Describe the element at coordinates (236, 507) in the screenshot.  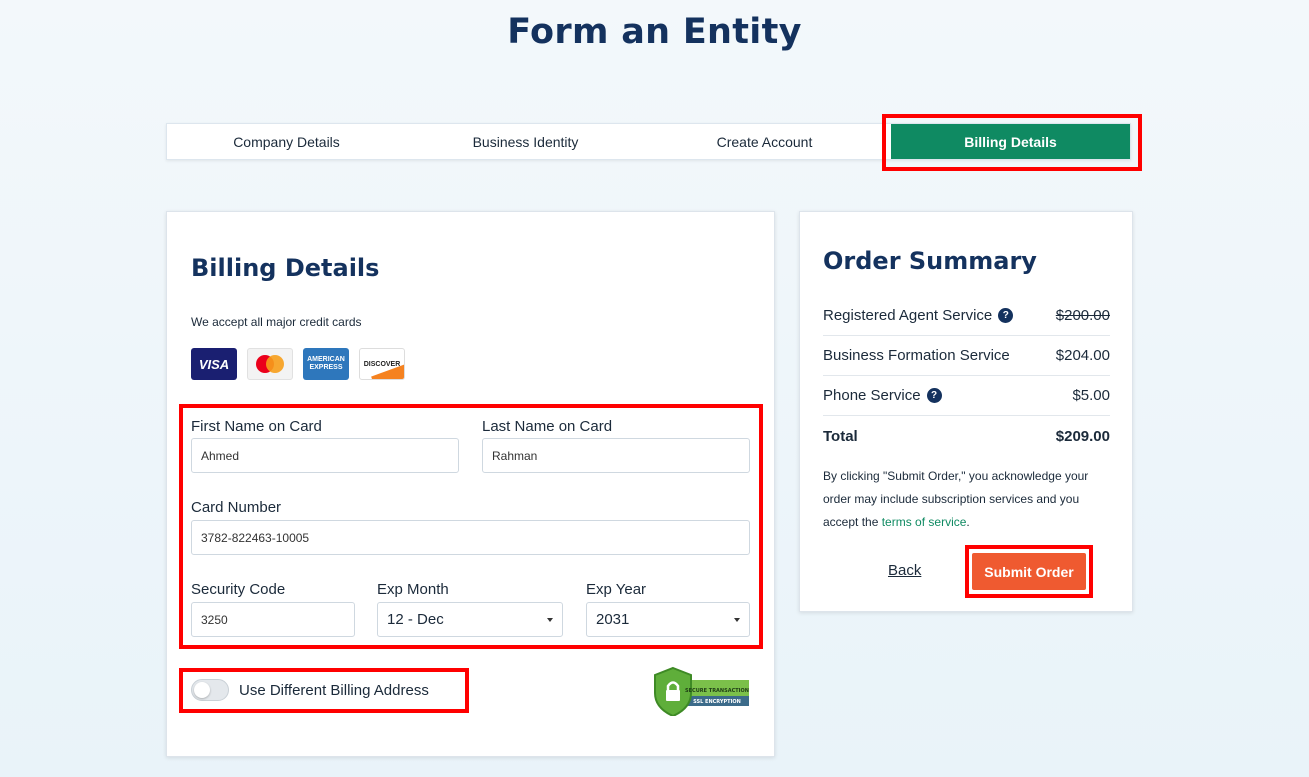
I see `card-number-label: Card Number` at that location.